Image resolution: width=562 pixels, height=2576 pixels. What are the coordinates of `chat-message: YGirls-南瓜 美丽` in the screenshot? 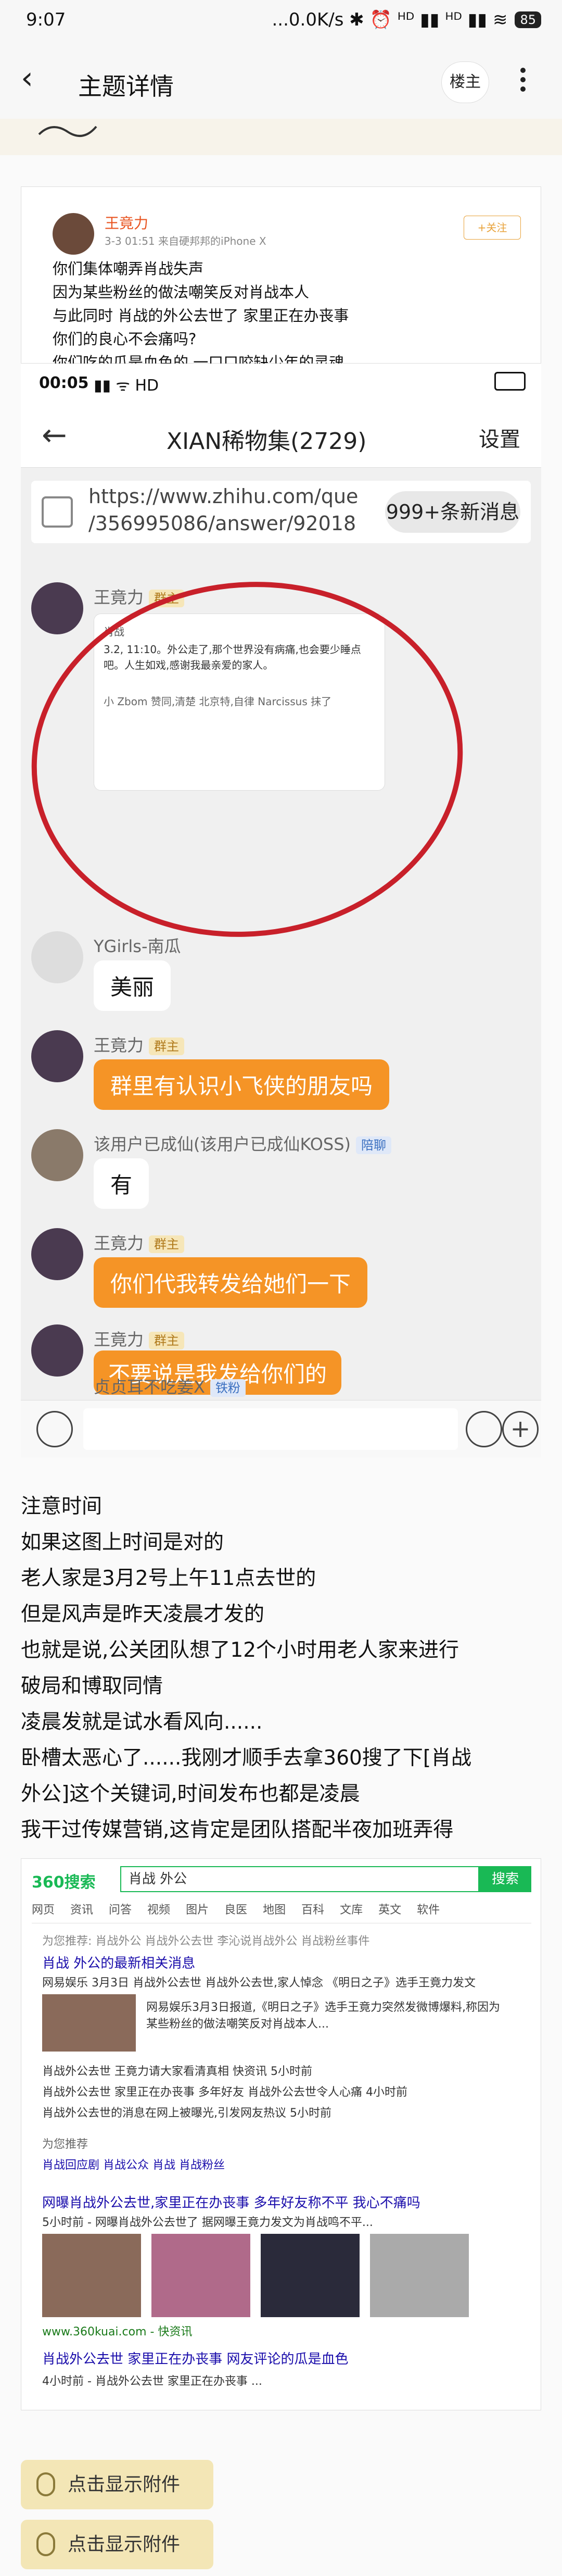 It's located at (213, 983).